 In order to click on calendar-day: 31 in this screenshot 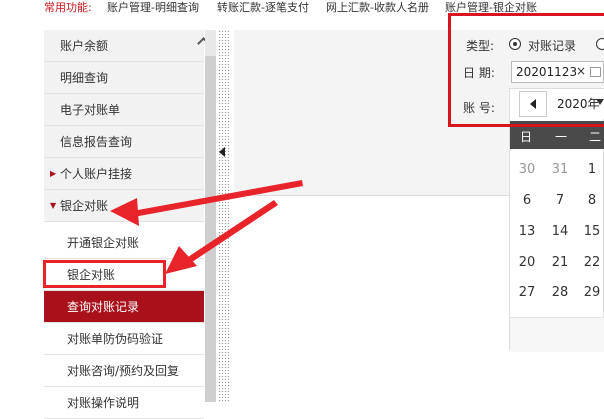, I will do `click(560, 169)`.